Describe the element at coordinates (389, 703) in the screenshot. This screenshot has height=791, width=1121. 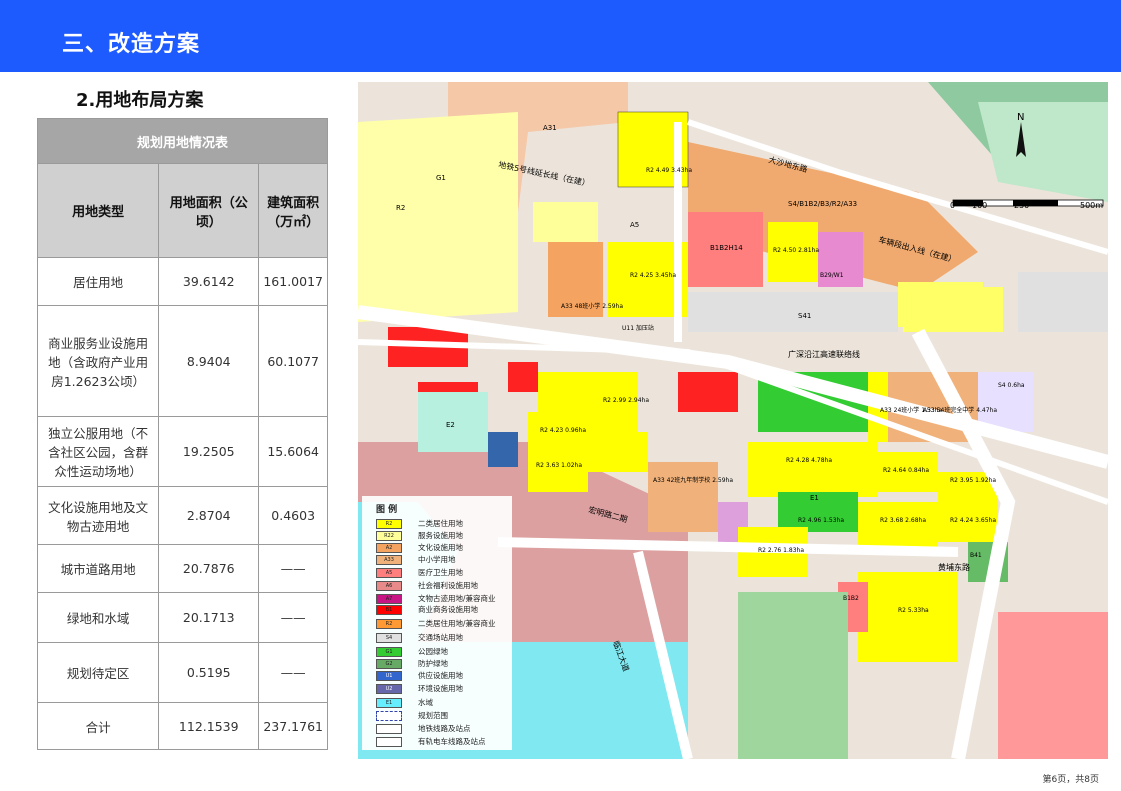
I see `legend-swatch: E1` at that location.